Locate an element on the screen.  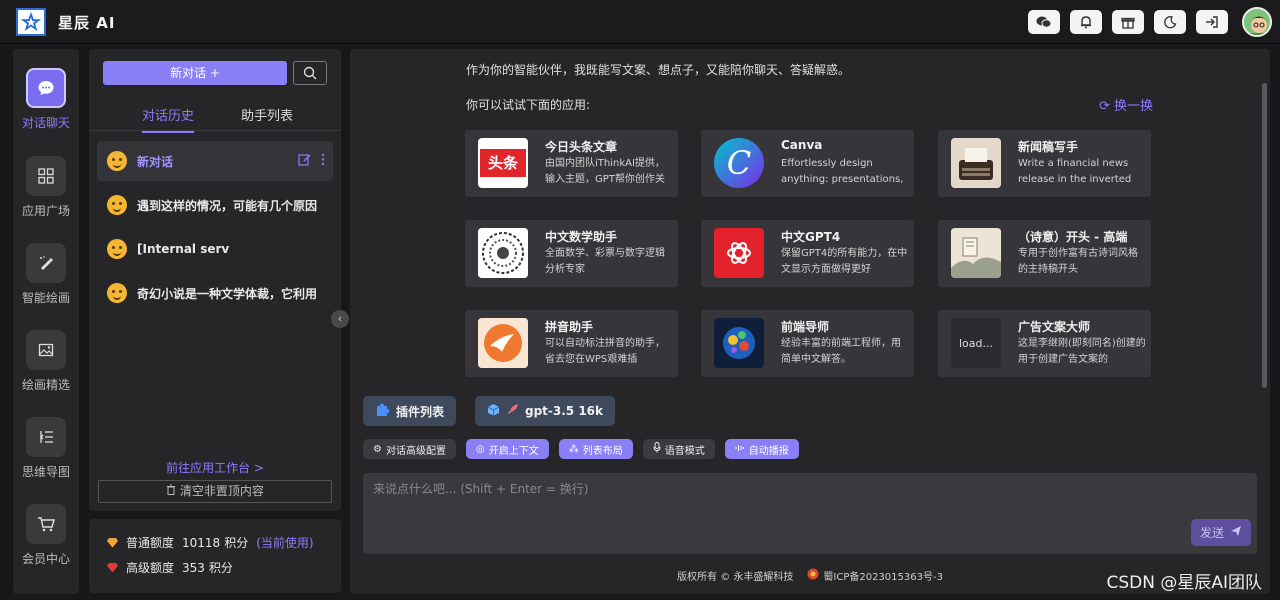
icp-badge: 蜀ICP备2023015363号-3 is located at coordinates (875, 575).